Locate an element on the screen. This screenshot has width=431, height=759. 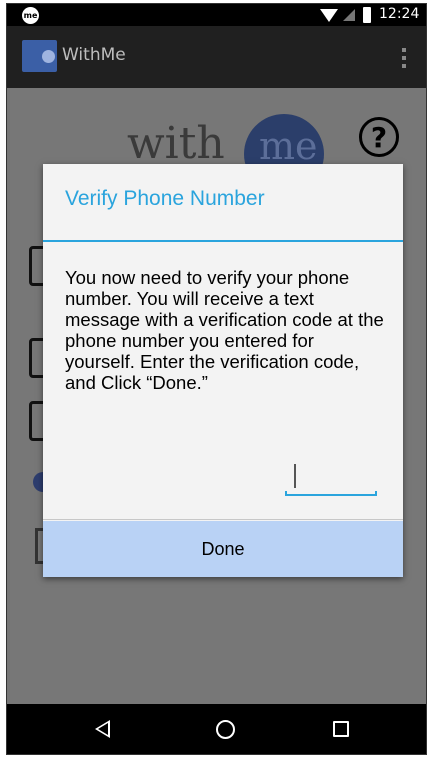
battery-icon is located at coordinates (367, 15).